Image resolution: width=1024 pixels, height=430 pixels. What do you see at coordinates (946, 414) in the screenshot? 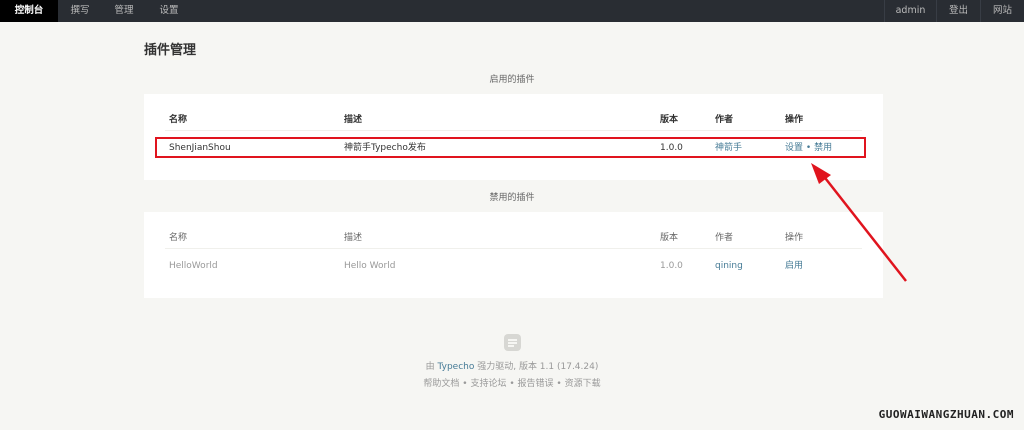
I see `watermark: GUOWAIWANGZHUAN.COM` at bounding box center [946, 414].